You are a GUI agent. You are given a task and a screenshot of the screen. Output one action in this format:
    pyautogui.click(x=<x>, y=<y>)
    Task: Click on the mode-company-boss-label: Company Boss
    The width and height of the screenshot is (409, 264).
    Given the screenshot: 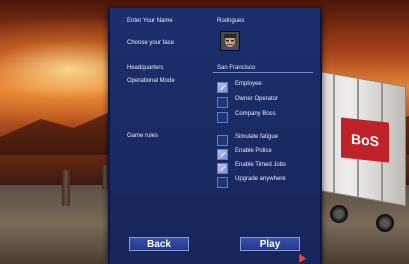 What is the action you would take?
    pyautogui.click(x=255, y=114)
    